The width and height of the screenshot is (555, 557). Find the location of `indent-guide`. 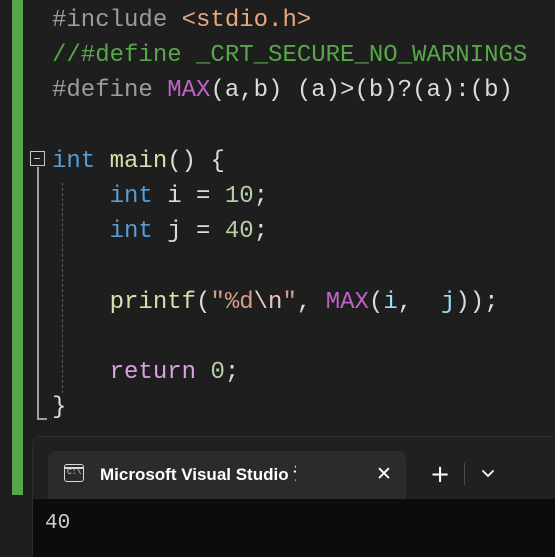

indent-guide is located at coordinates (62, 288).